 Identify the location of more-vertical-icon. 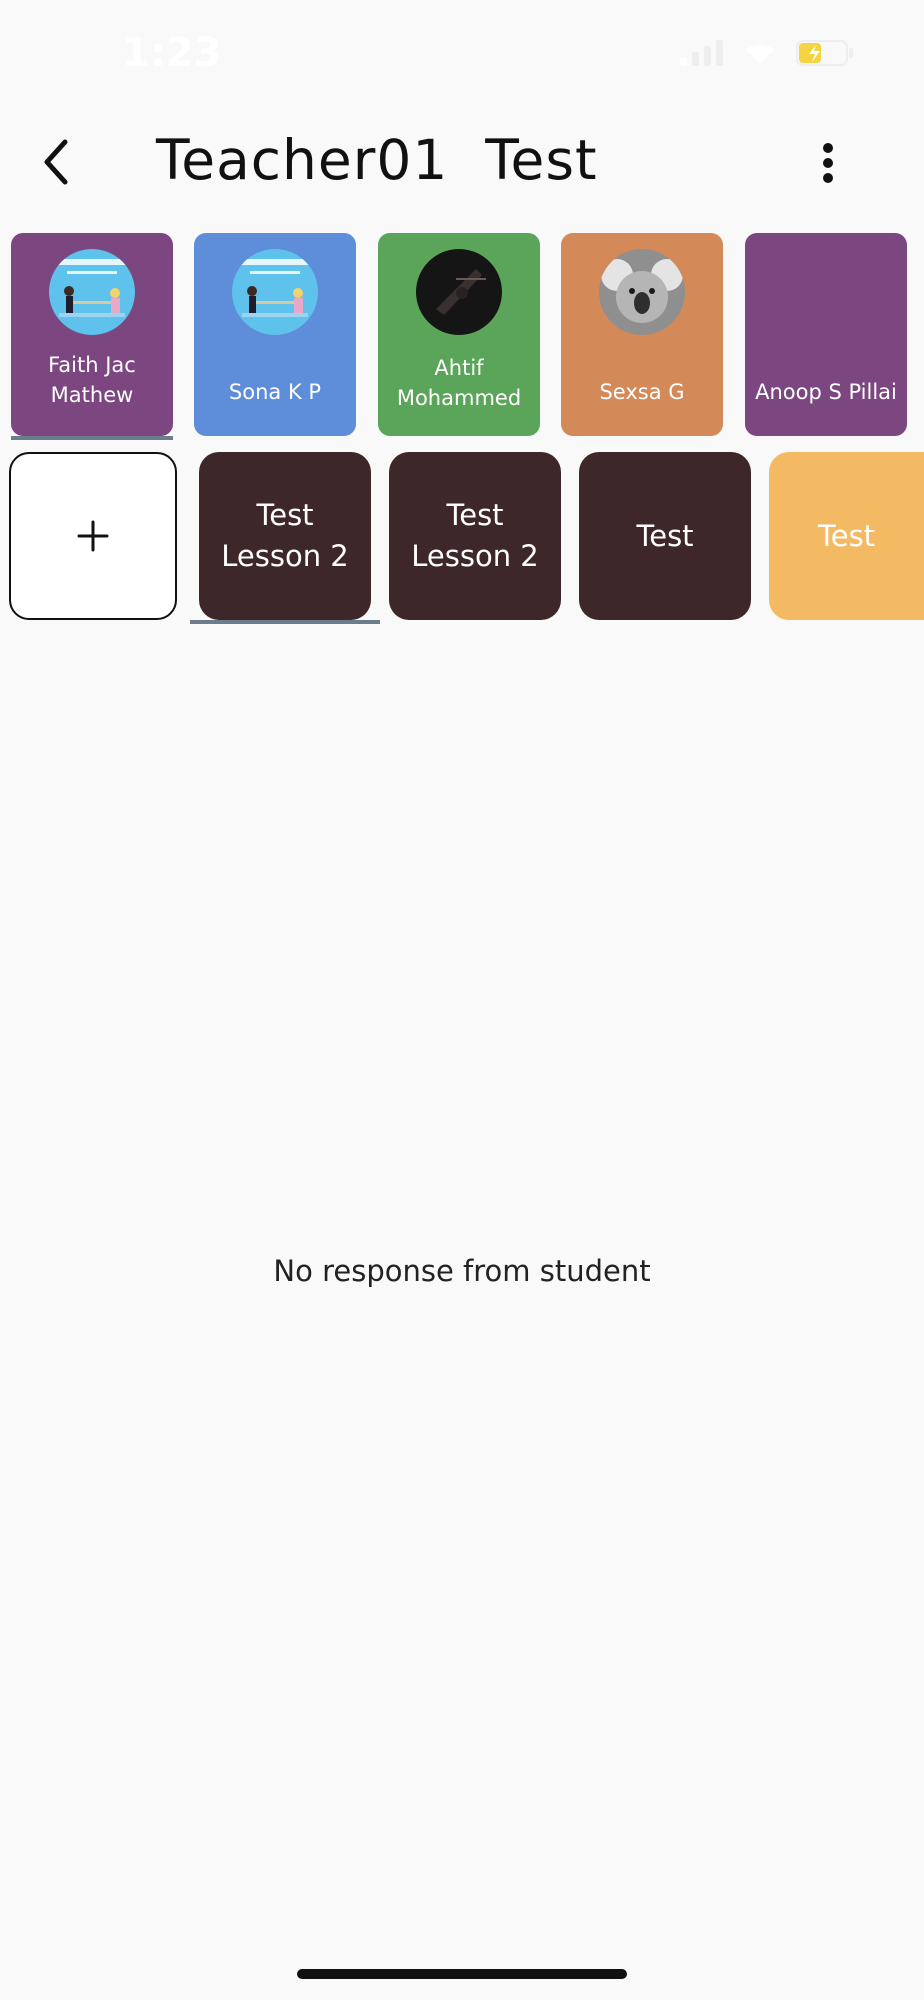
(828, 163).